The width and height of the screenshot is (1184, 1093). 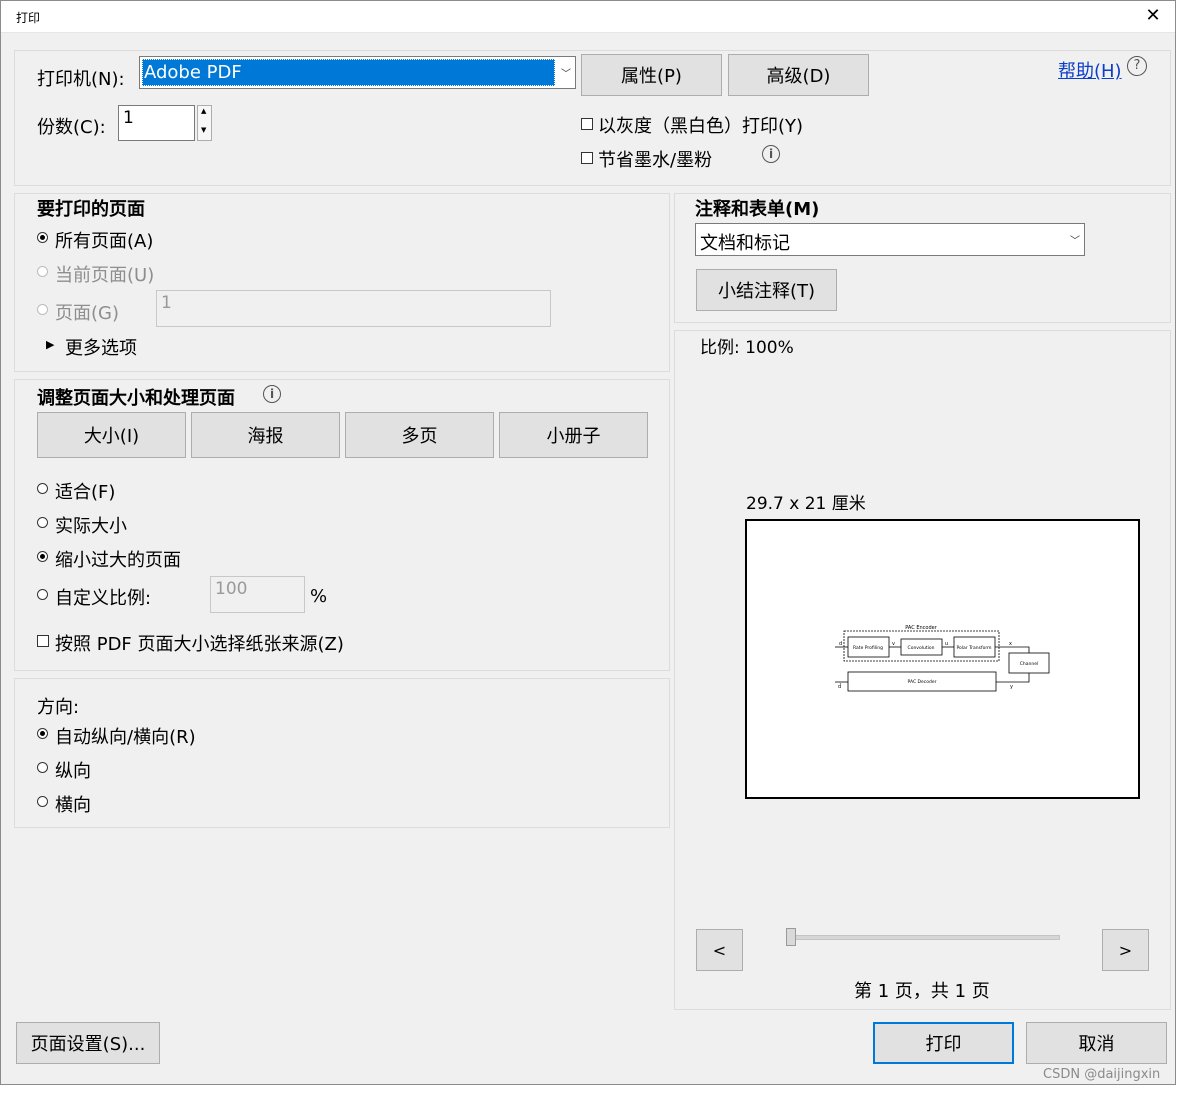 What do you see at coordinates (943, 1043) in the screenshot?
I see `print-button: 打印` at bounding box center [943, 1043].